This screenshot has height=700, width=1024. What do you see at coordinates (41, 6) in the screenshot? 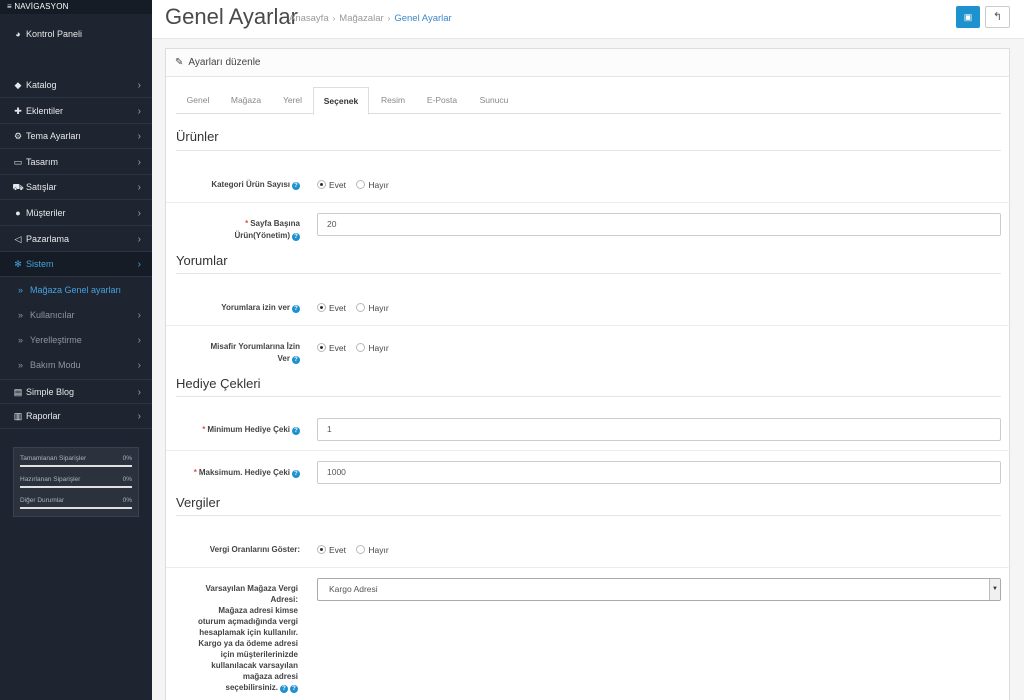
I see `nav-header-label: NAVİGASYON` at bounding box center [41, 6].